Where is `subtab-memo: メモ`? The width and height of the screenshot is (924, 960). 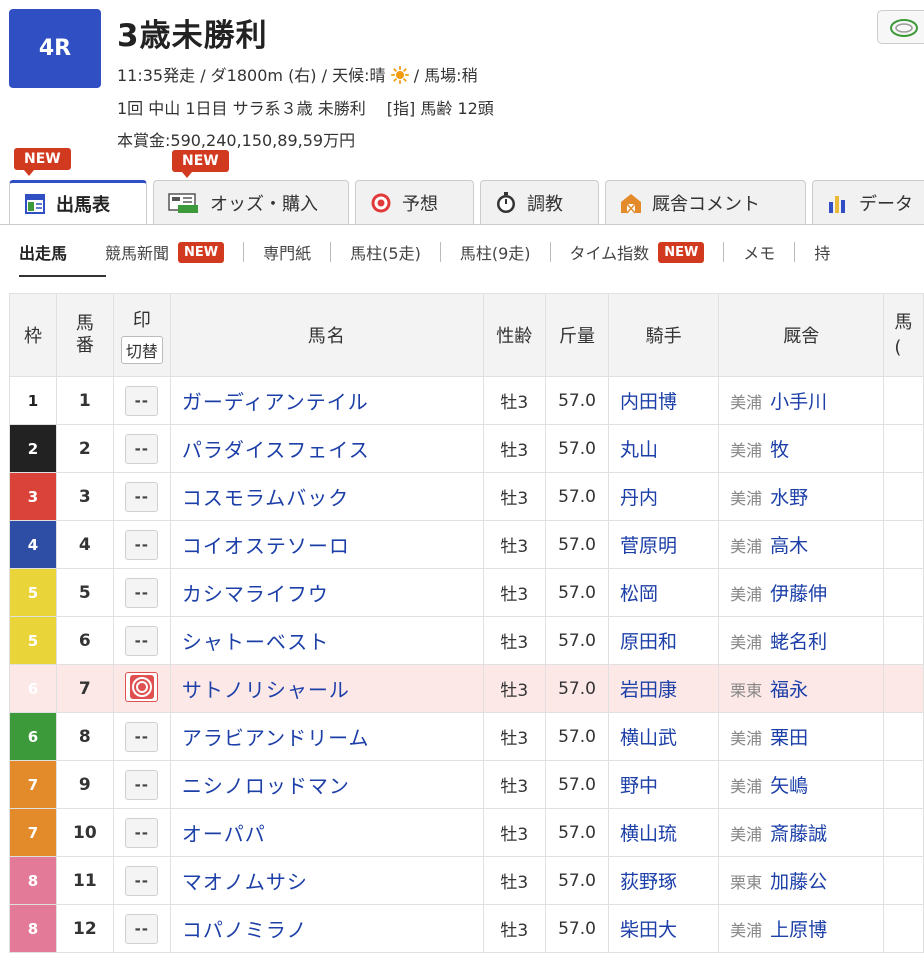
subtab-memo: メモ is located at coordinates (759, 252).